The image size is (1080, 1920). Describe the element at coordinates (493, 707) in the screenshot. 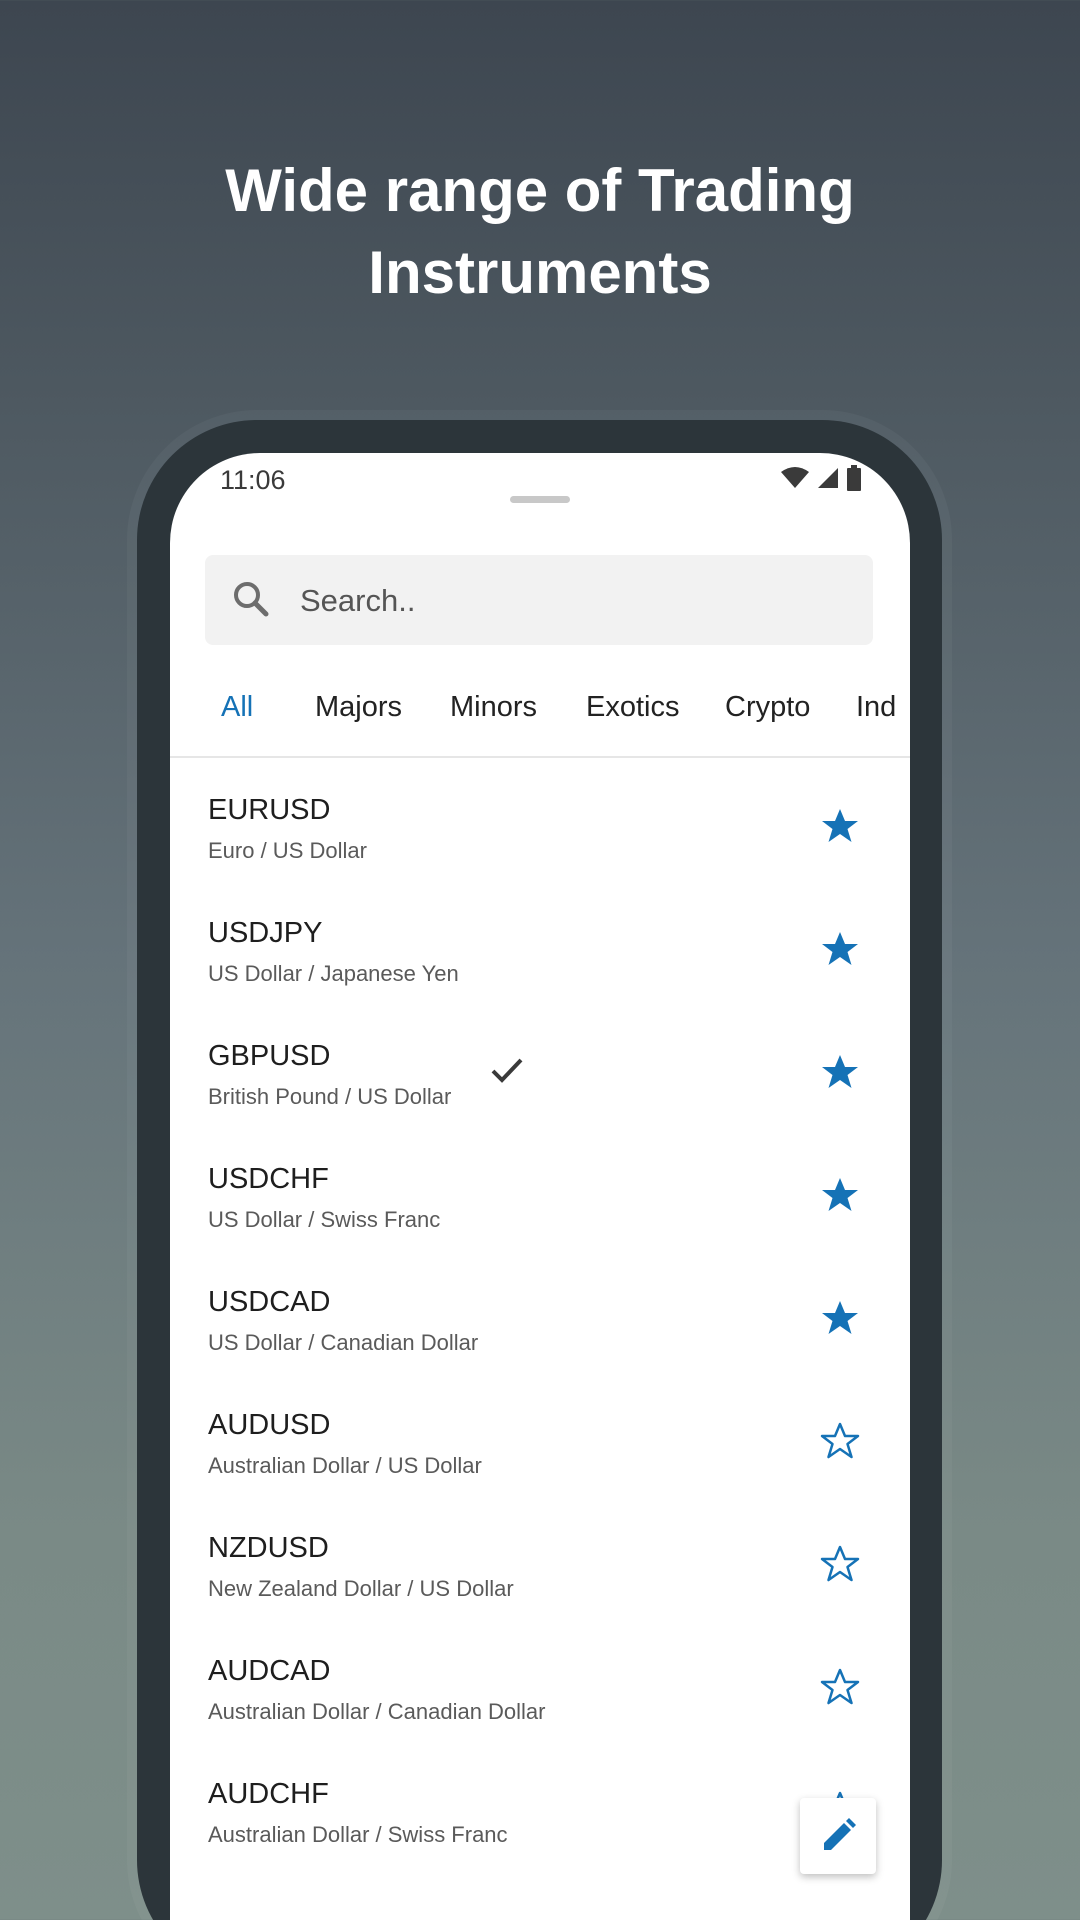

I see `tab-minors: Minors` at that location.